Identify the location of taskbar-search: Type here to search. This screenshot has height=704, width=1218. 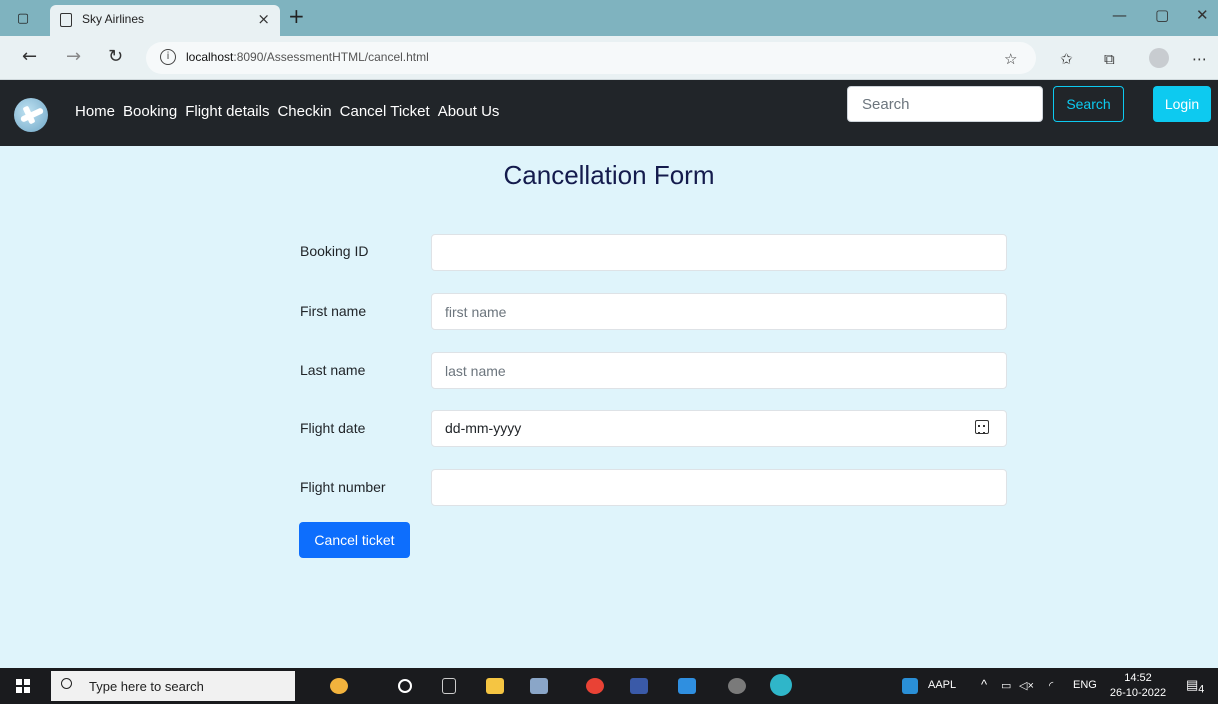
(173, 686).